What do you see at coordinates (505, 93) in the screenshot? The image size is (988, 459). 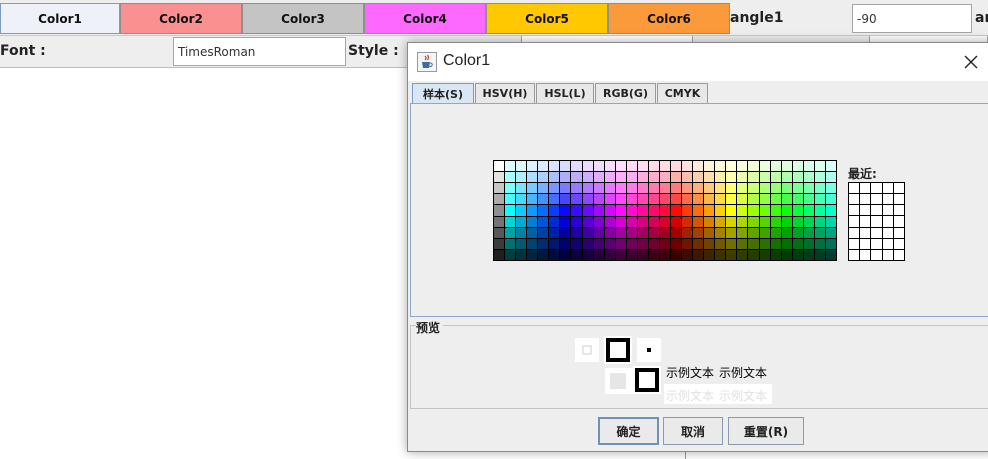 I see `tab-hsv: HSV(H)` at bounding box center [505, 93].